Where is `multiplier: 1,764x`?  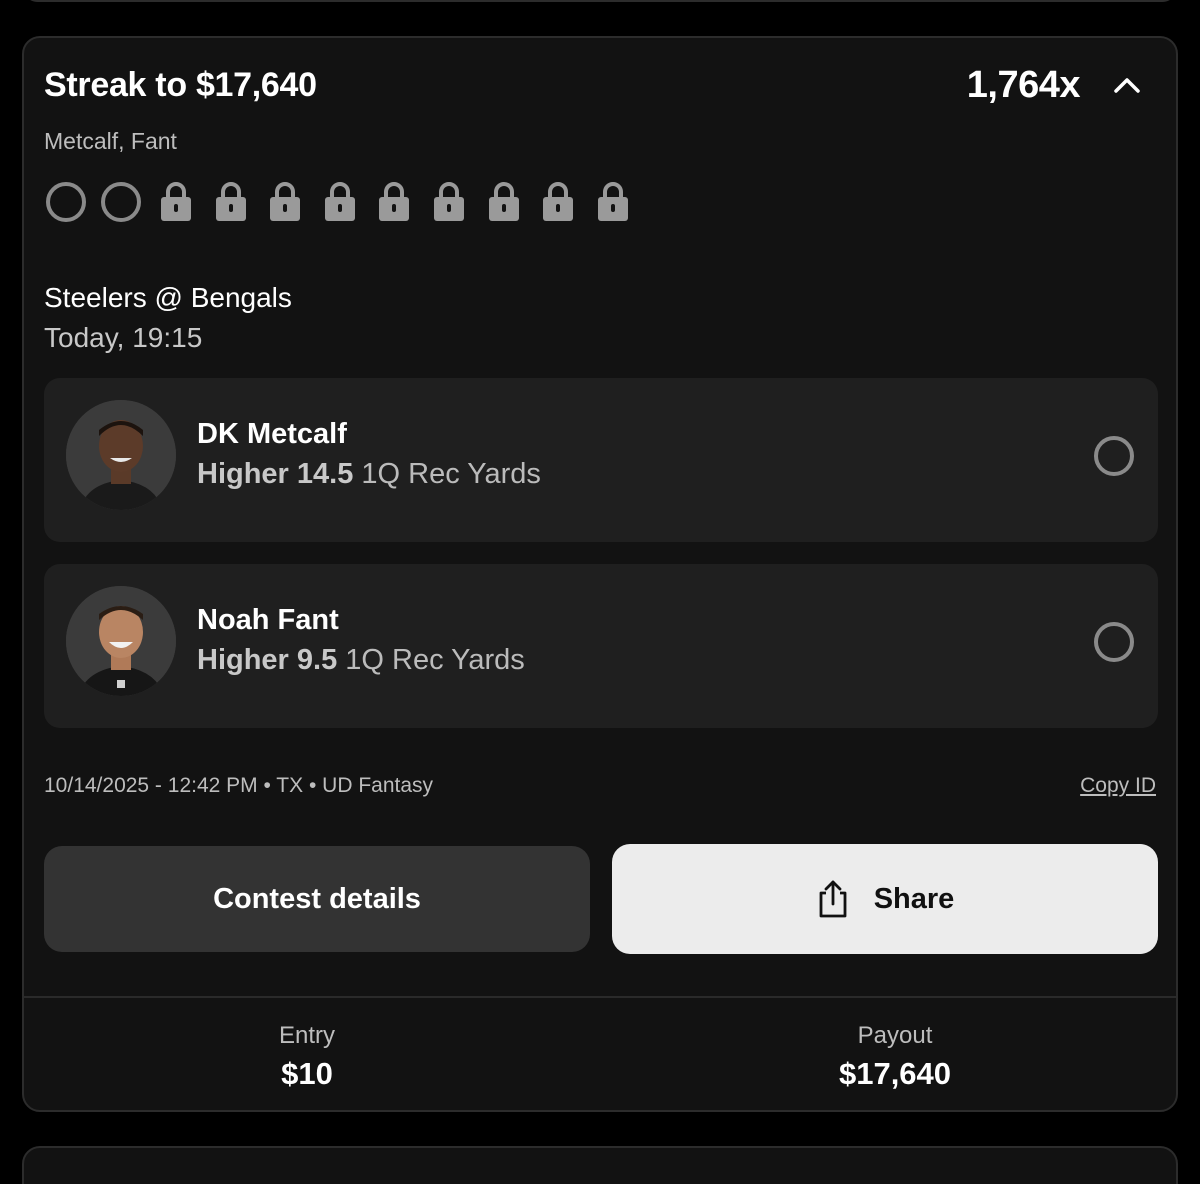
multiplier: 1,764x is located at coordinates (1023, 85).